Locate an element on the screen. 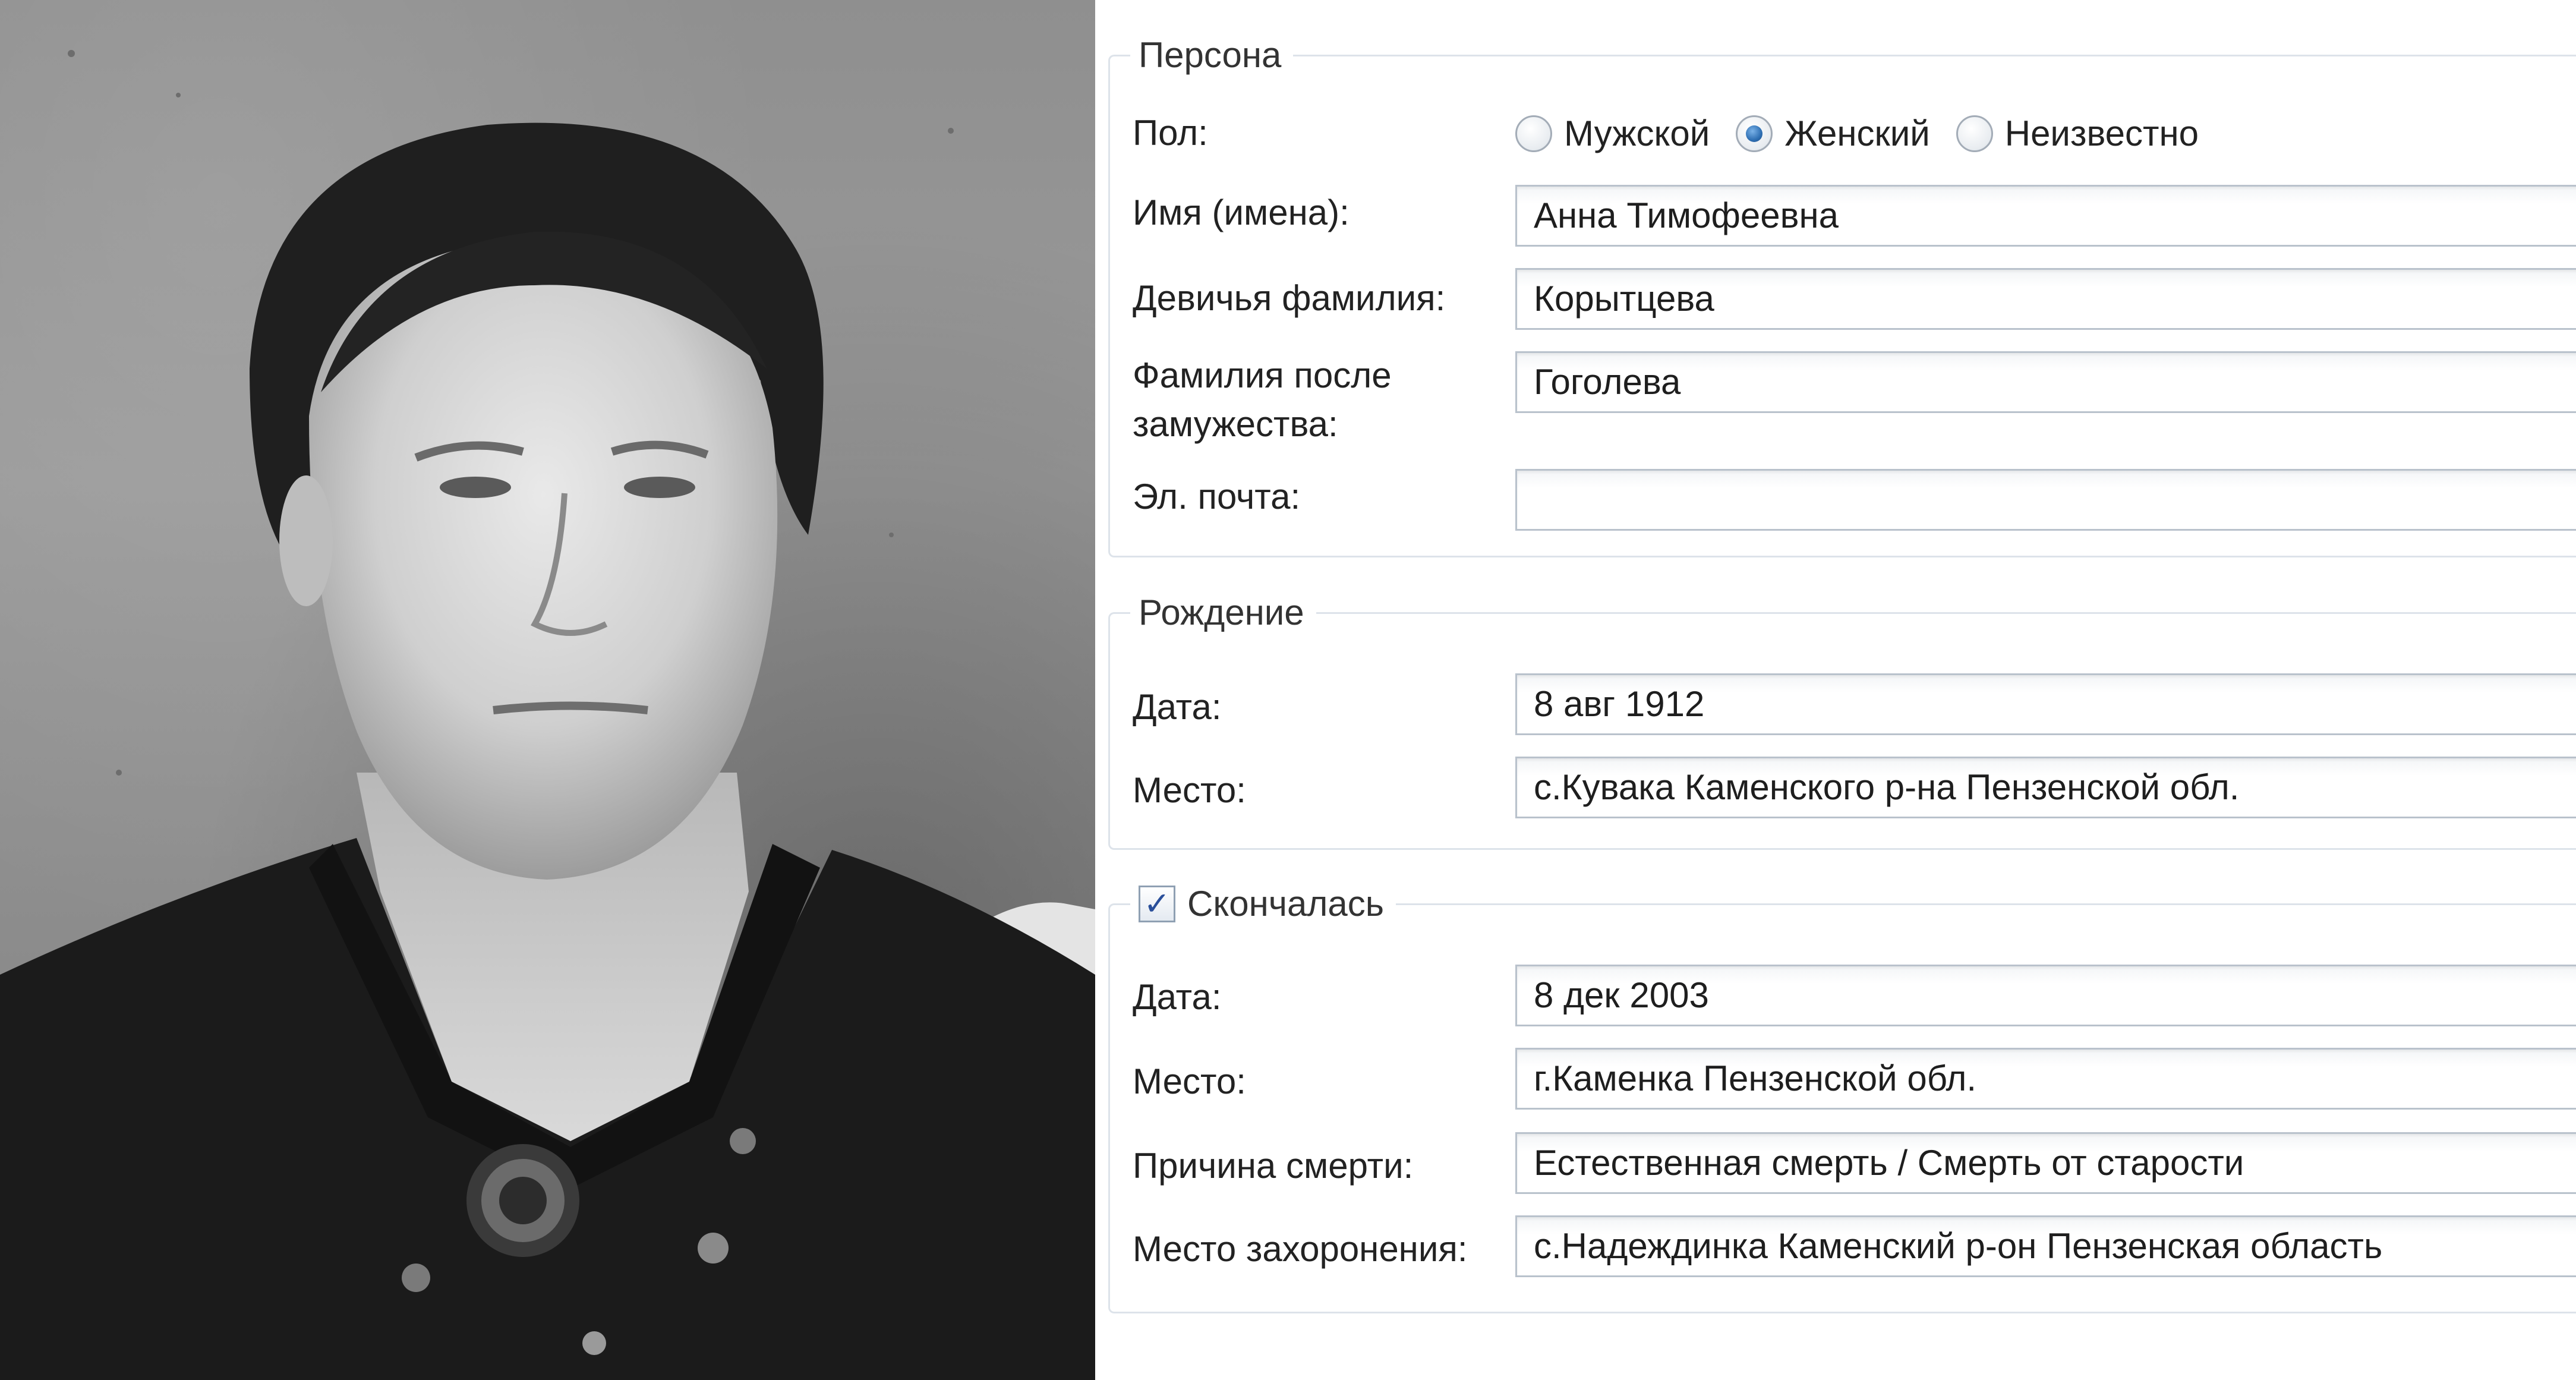 This screenshot has width=2576, height=1380. married-name-input: Гоголева is located at coordinates (2046, 382).